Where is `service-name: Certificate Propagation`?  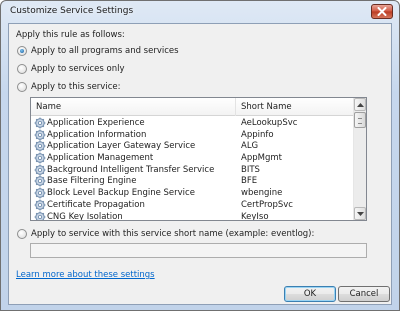 service-name: Certificate Propagation is located at coordinates (96, 204).